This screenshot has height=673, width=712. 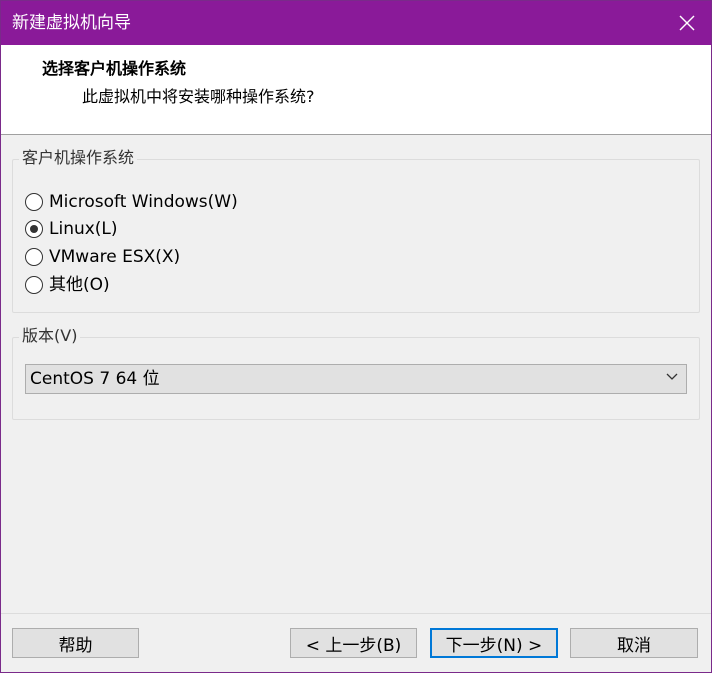 I want to click on close-icon, so click(x=687, y=23).